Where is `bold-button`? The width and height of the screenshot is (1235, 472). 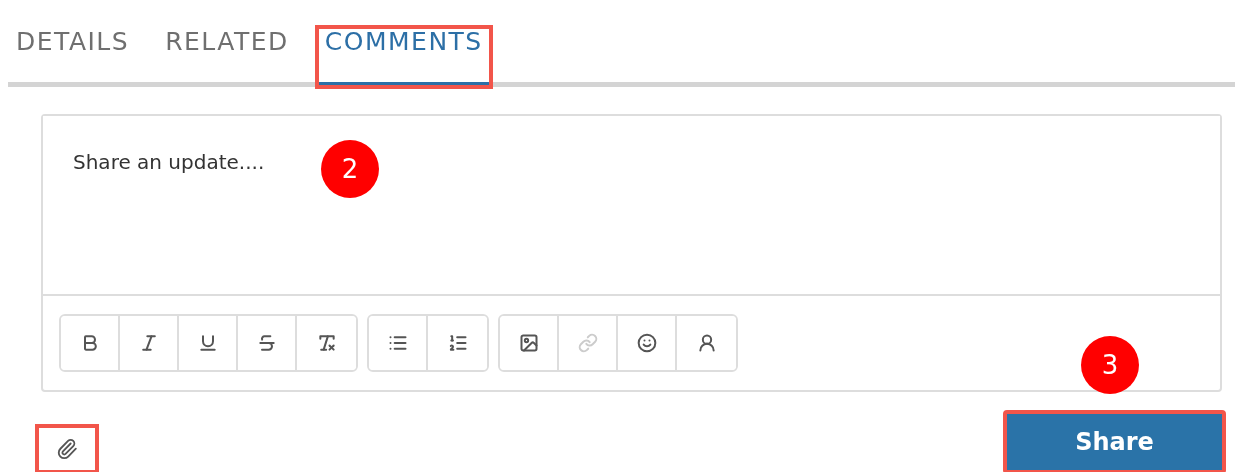
bold-button is located at coordinates (90, 343).